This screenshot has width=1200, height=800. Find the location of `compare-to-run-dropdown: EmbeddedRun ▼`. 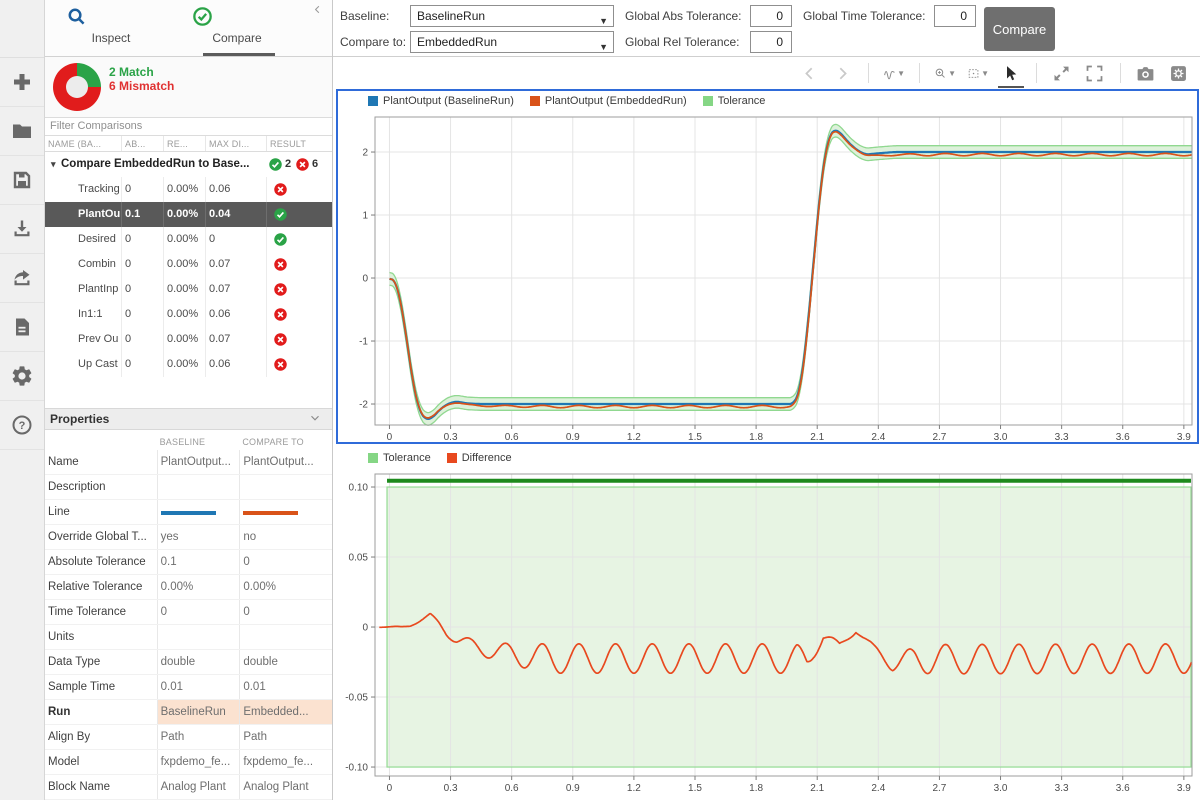

compare-to-run-dropdown: EmbeddedRun ▼ is located at coordinates (512, 42).